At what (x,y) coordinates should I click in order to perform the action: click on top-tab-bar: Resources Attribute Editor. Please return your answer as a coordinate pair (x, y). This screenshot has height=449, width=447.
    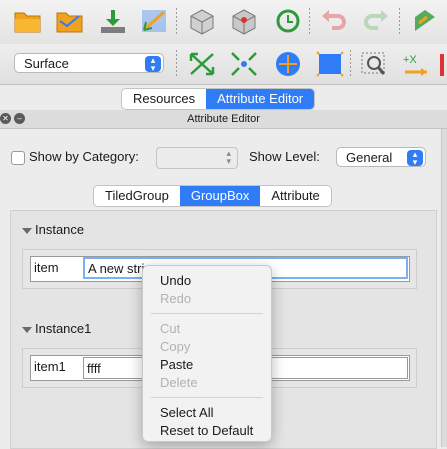
    Looking at the image, I should click on (218, 99).